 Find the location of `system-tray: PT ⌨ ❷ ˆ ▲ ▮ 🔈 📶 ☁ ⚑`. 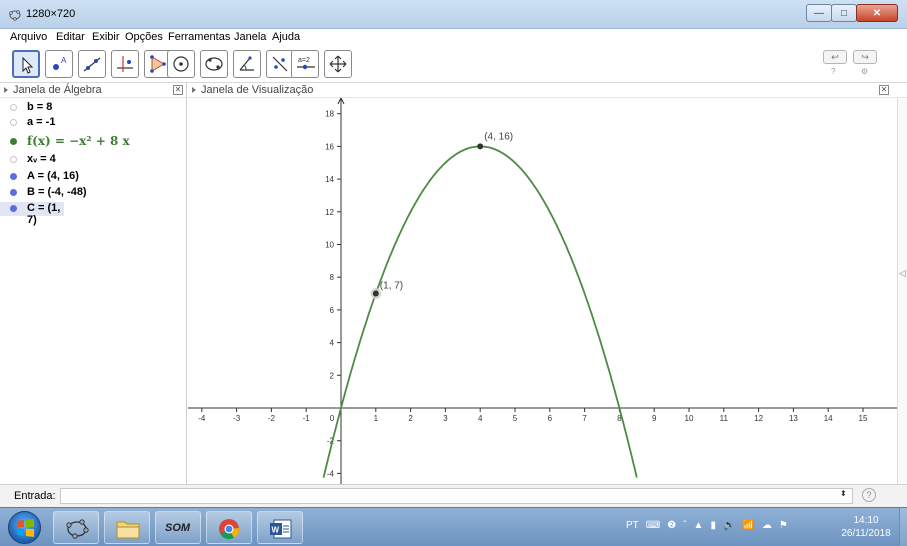

system-tray: PT ⌨ ❷ ˆ ▲ ▮ 🔈 📶 ☁ ⚑ is located at coordinates (707, 525).